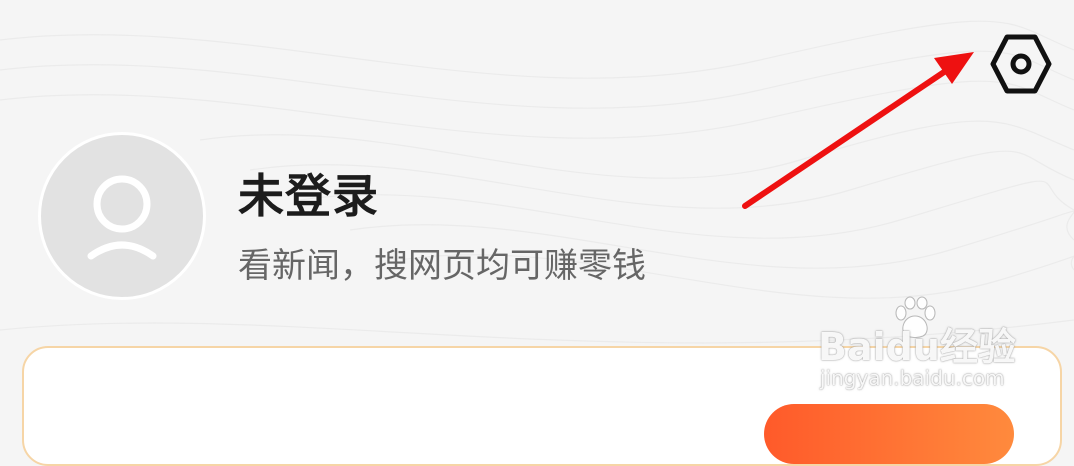 The image size is (1074, 466). Describe the element at coordinates (889, 434) in the screenshot. I see `card-action-button` at that location.